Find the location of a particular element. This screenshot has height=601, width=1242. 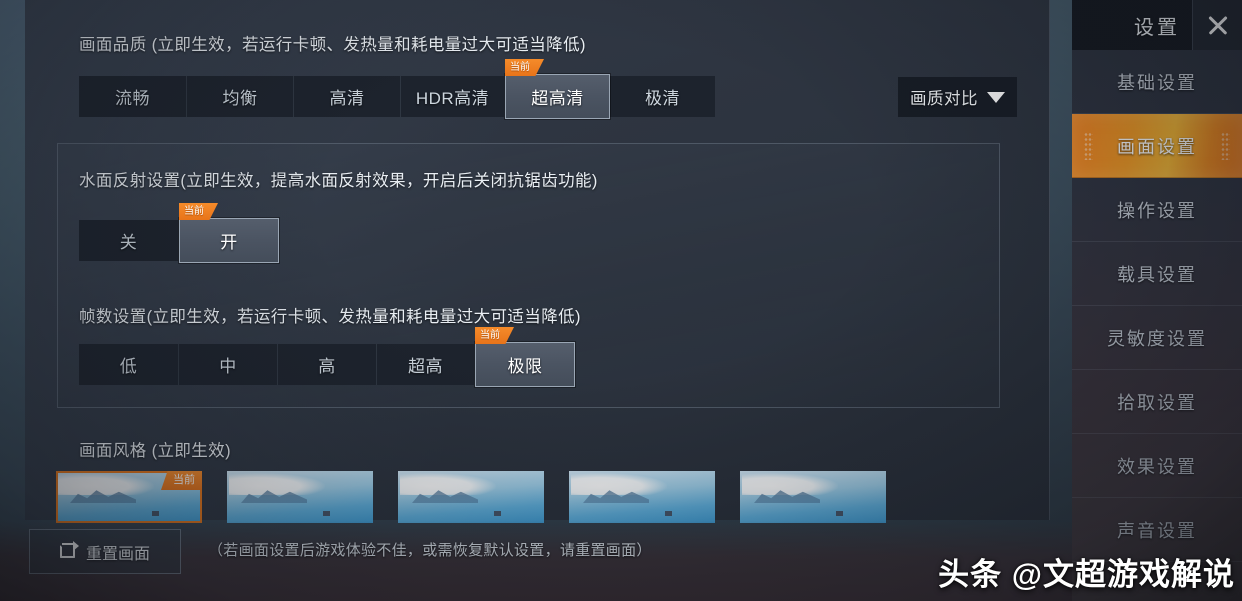

quality-option-chaogaoqing: 当前 超高清 is located at coordinates (557, 89).